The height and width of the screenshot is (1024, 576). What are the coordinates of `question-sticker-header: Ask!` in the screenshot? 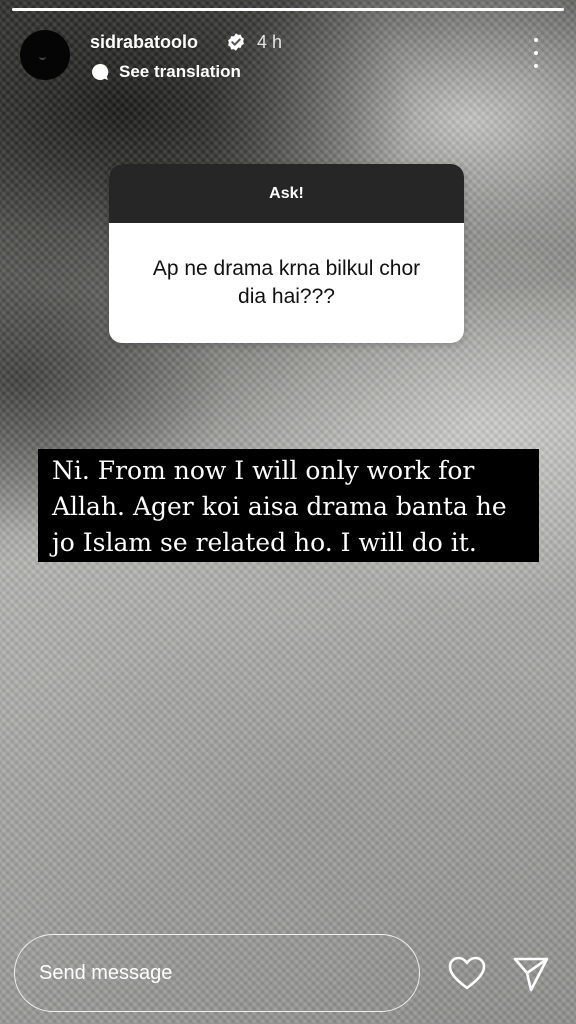 It's located at (286, 193).